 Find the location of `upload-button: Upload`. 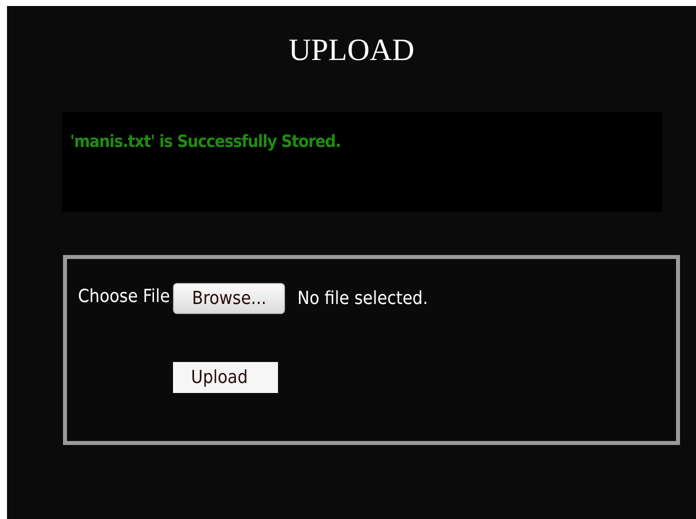

upload-button: Upload is located at coordinates (225, 377).